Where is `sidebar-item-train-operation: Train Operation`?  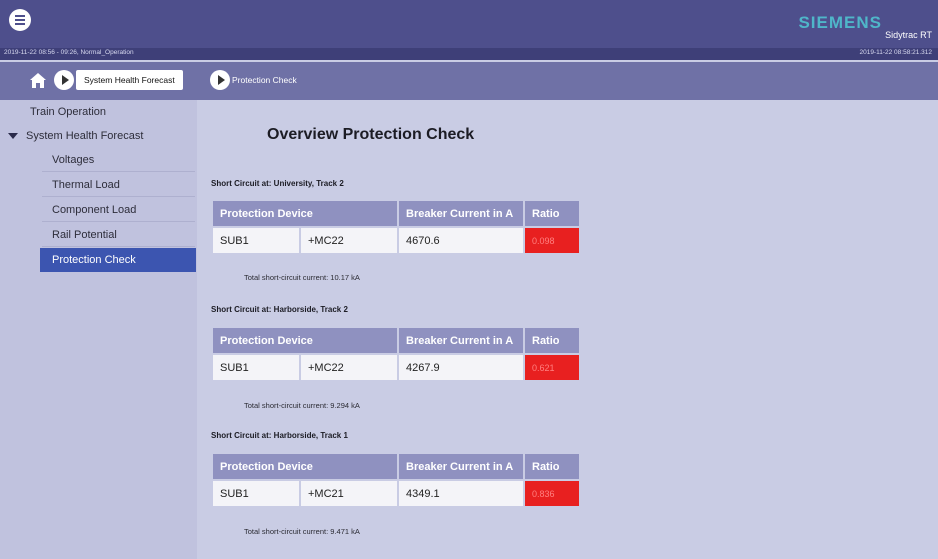 sidebar-item-train-operation: Train Operation is located at coordinates (98, 112).